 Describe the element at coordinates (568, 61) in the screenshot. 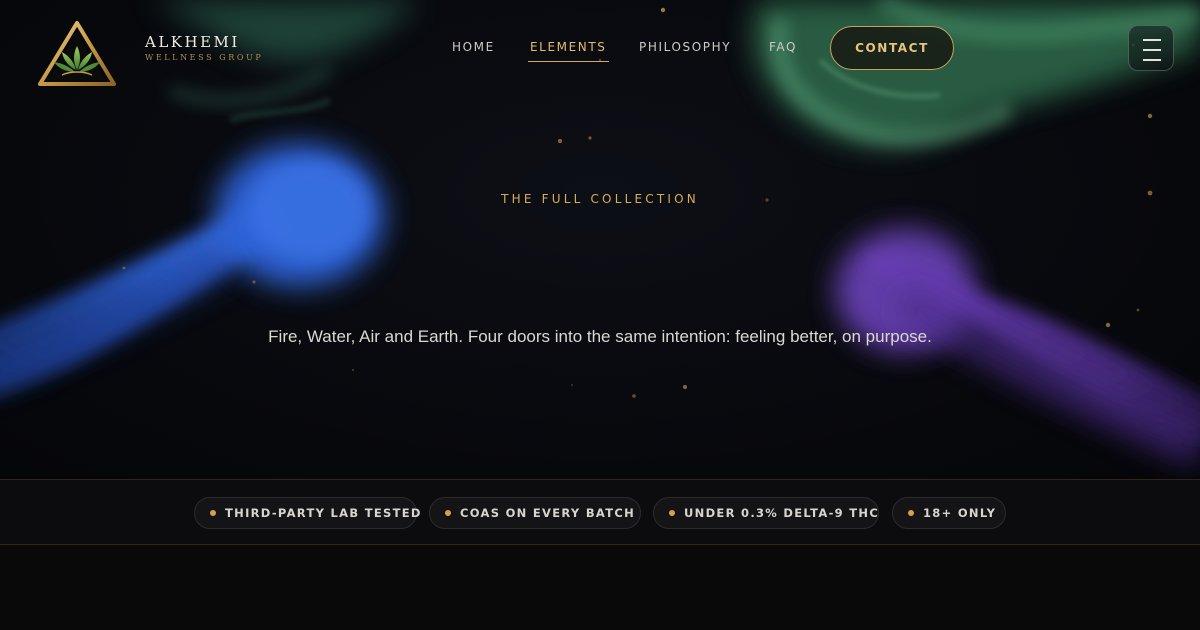

I see `nav-active-underline` at that location.